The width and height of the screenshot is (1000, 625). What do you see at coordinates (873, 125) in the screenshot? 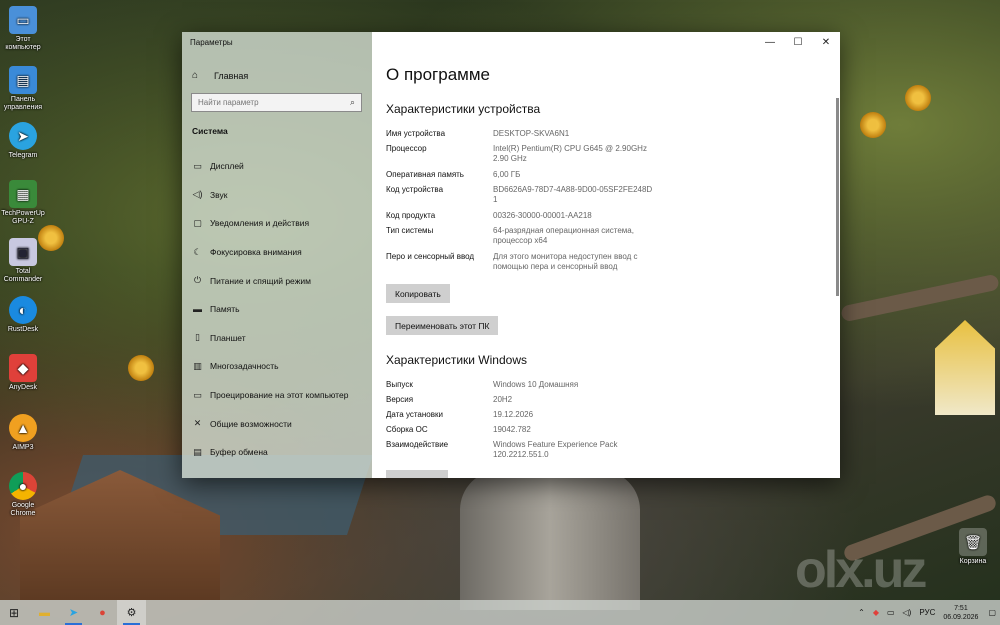
I see `wallpaper-cone` at bounding box center [873, 125].